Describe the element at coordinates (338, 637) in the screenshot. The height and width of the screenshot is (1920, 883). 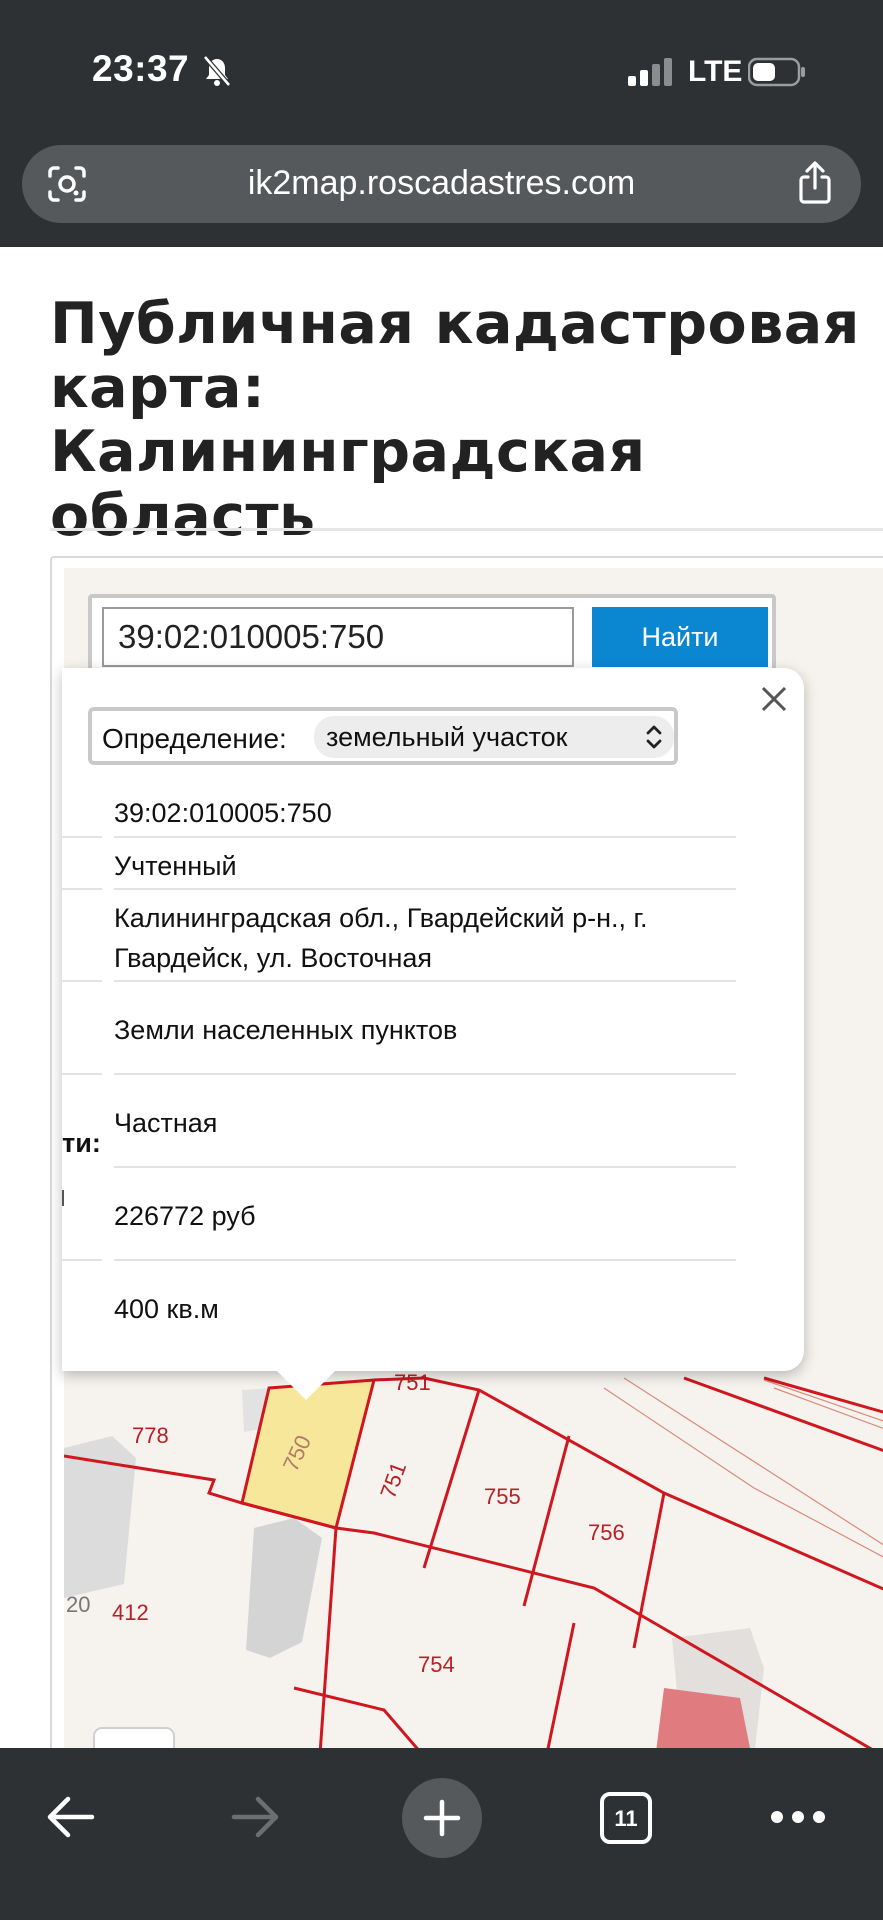
I see `cadastral-search-input` at that location.